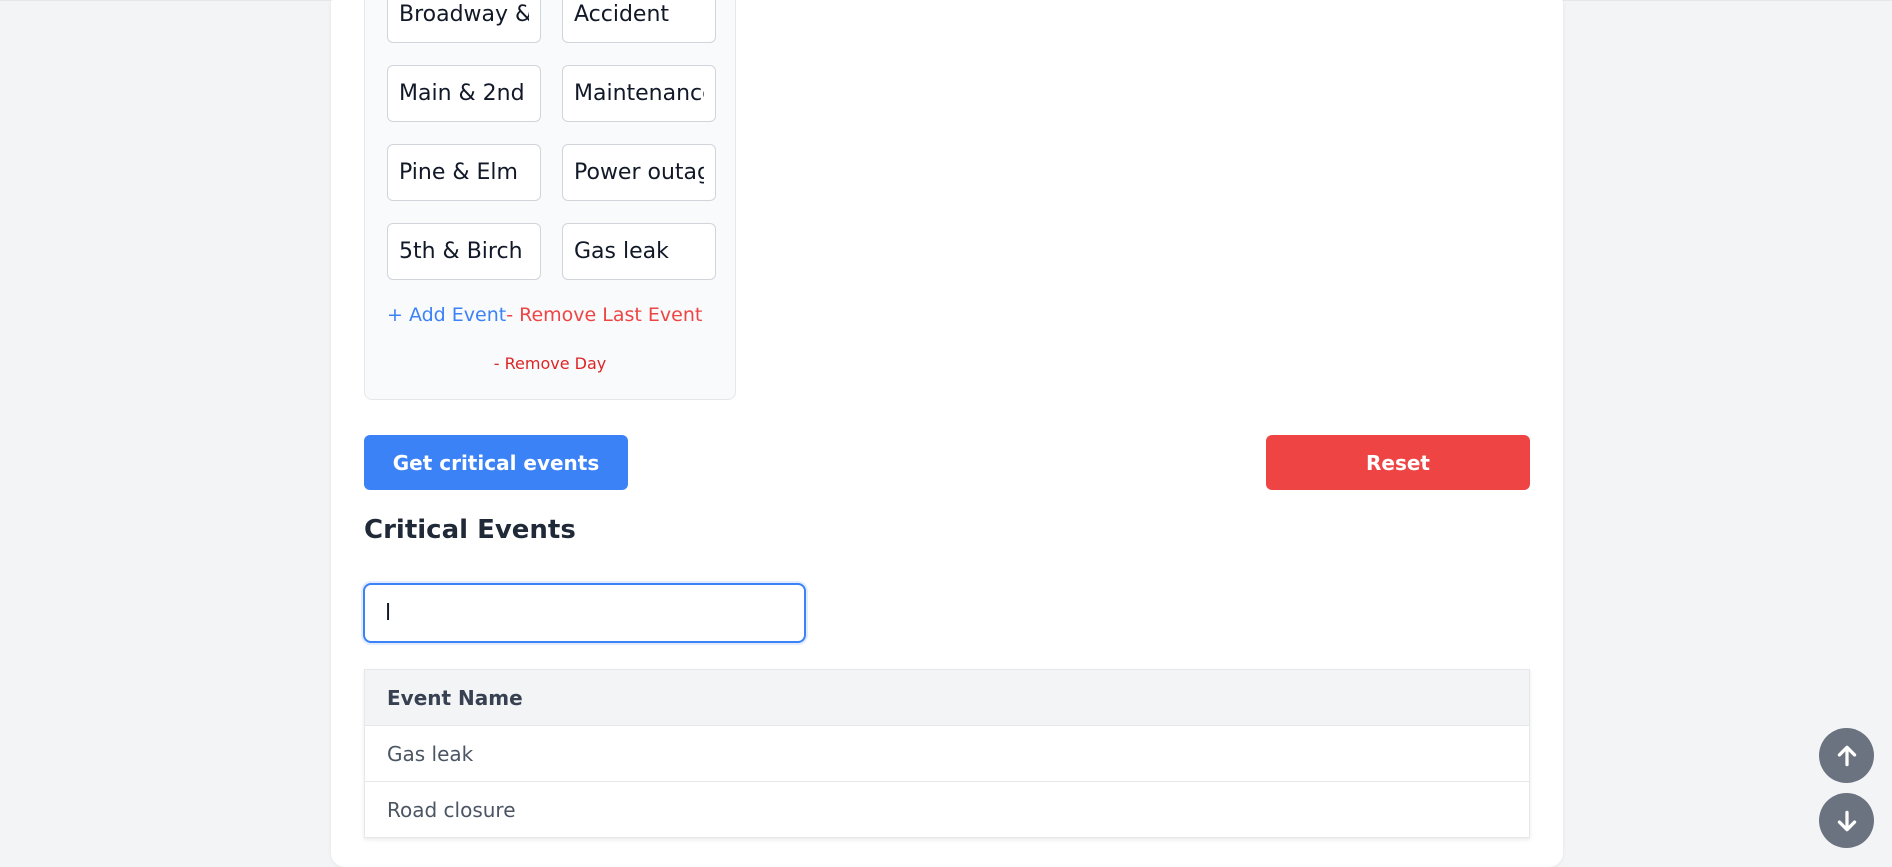 This screenshot has width=1892, height=867. I want to click on event-name-cell: Gas leak, so click(947, 753).